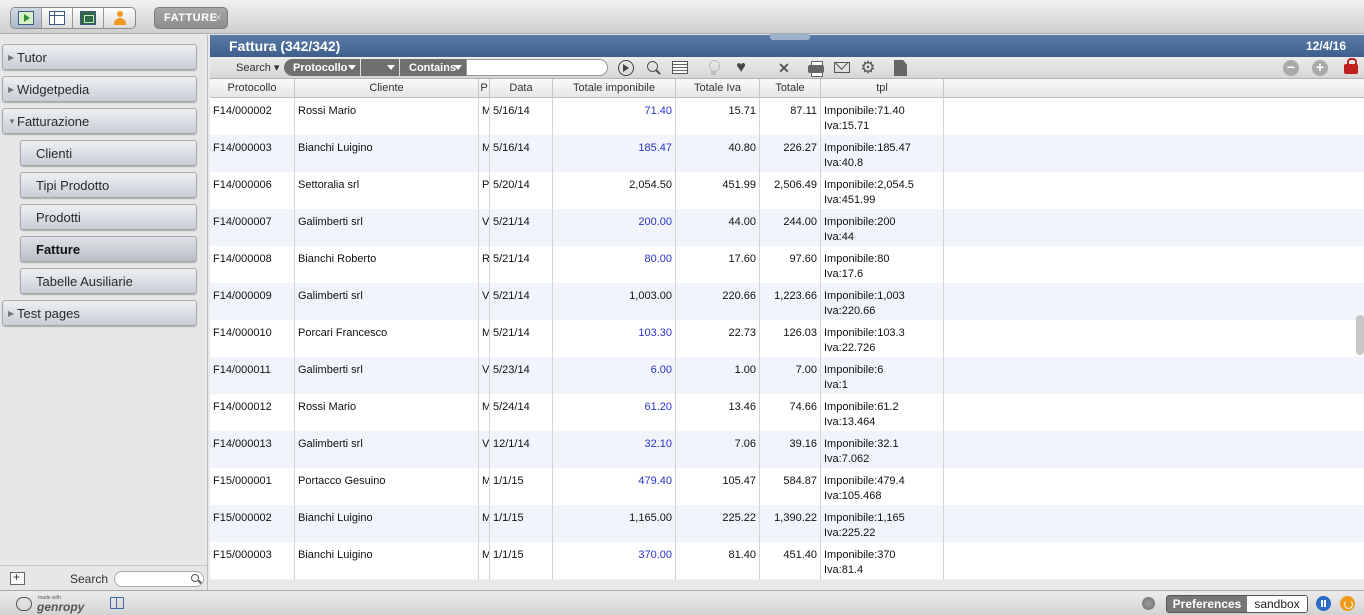  I want to click on search-menu-label: Search ▾, so click(257, 67).